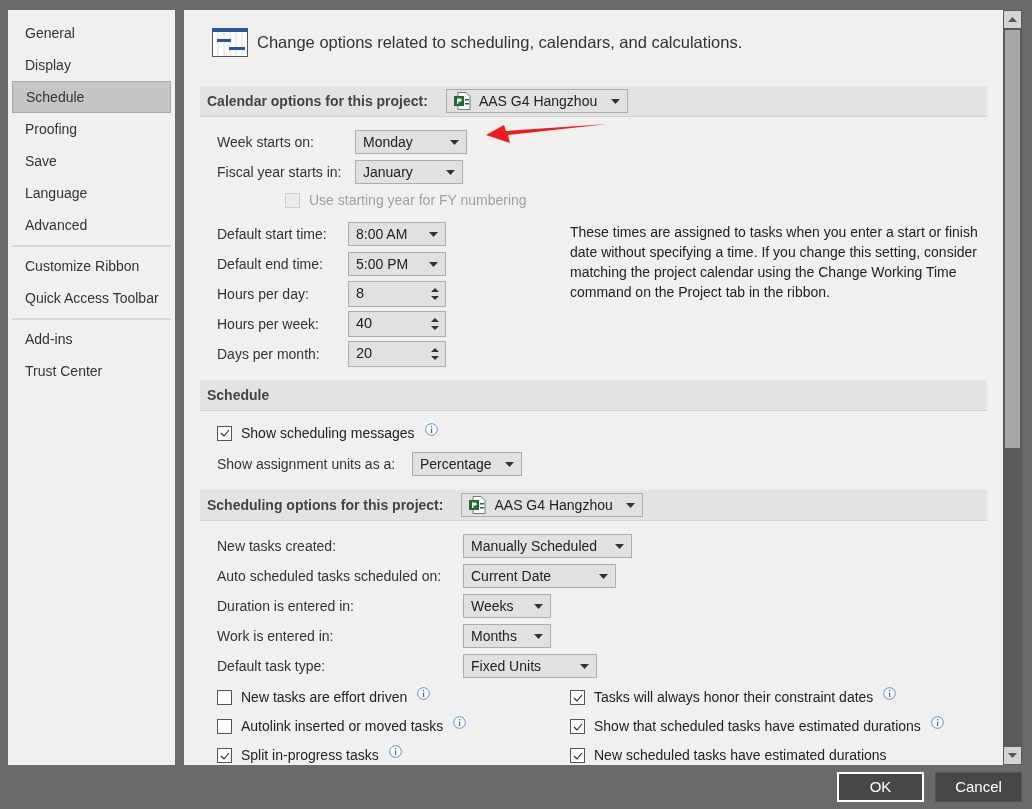  What do you see at coordinates (774, 262) in the screenshot?
I see `time-note: These times are assigned to tasks when you enter a start or finish date without specifying a time. If you change this setting, consider matching the project calendar using the Change Working Time command on the Project tab in the ribbon.` at bounding box center [774, 262].